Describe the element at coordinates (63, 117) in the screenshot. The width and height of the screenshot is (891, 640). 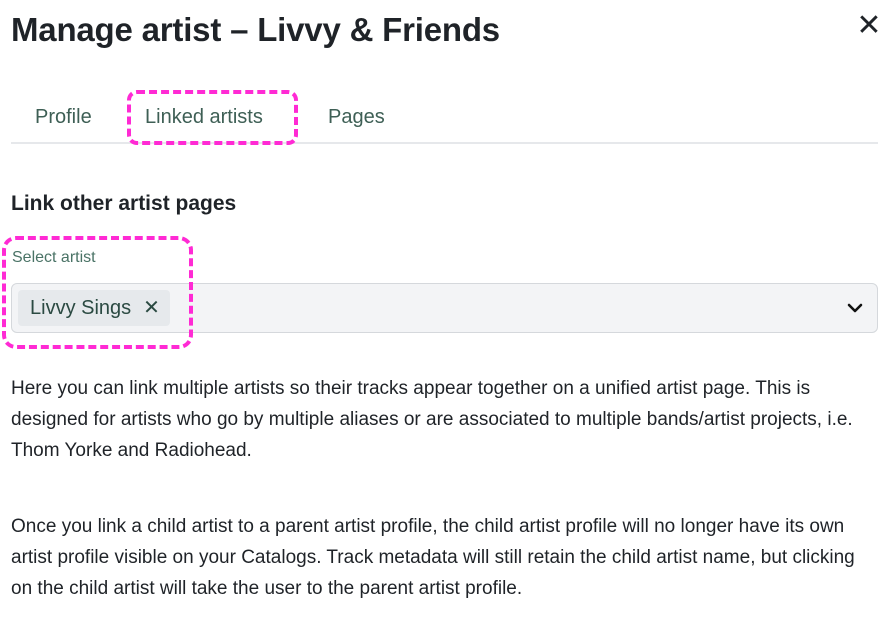
I see `tab-profile: Profile` at that location.